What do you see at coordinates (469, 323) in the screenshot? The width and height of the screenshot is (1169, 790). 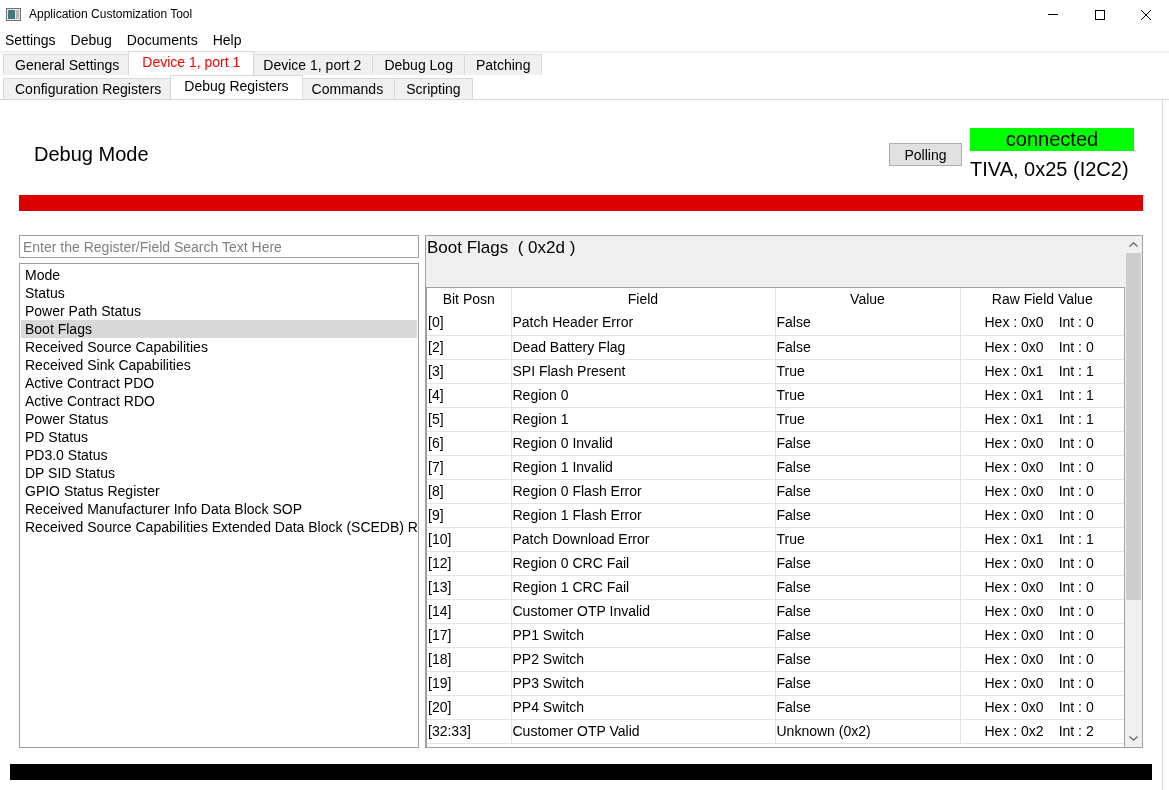 I see `table-cell: [0]` at bounding box center [469, 323].